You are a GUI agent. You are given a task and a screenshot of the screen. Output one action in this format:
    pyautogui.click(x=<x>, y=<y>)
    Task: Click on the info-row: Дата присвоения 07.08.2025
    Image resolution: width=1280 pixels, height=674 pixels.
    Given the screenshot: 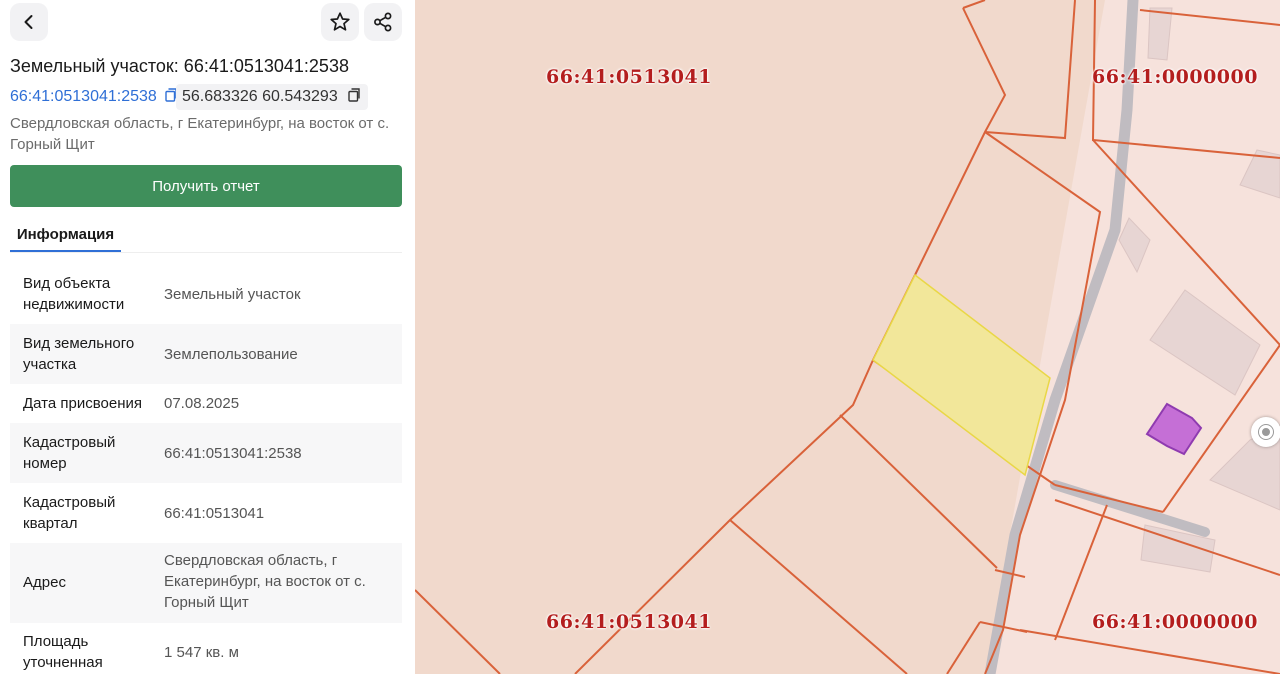 What is the action you would take?
    pyautogui.click(x=206, y=403)
    